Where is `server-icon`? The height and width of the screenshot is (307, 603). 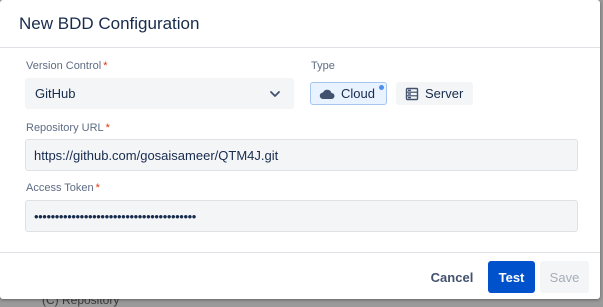 server-icon is located at coordinates (412, 93).